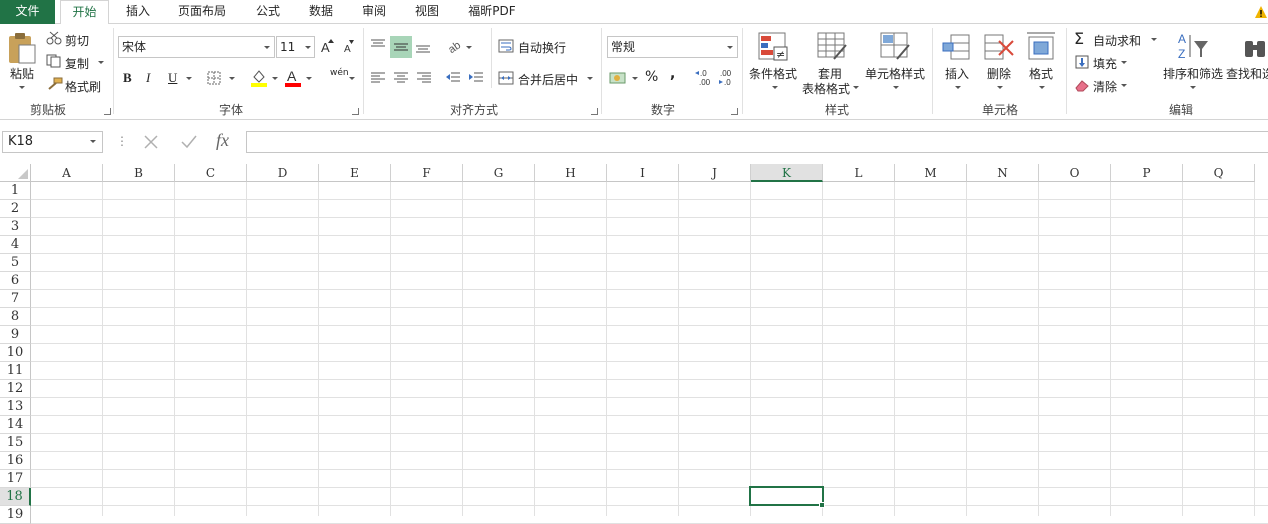  I want to click on row-header-15: 15, so click(15, 443).